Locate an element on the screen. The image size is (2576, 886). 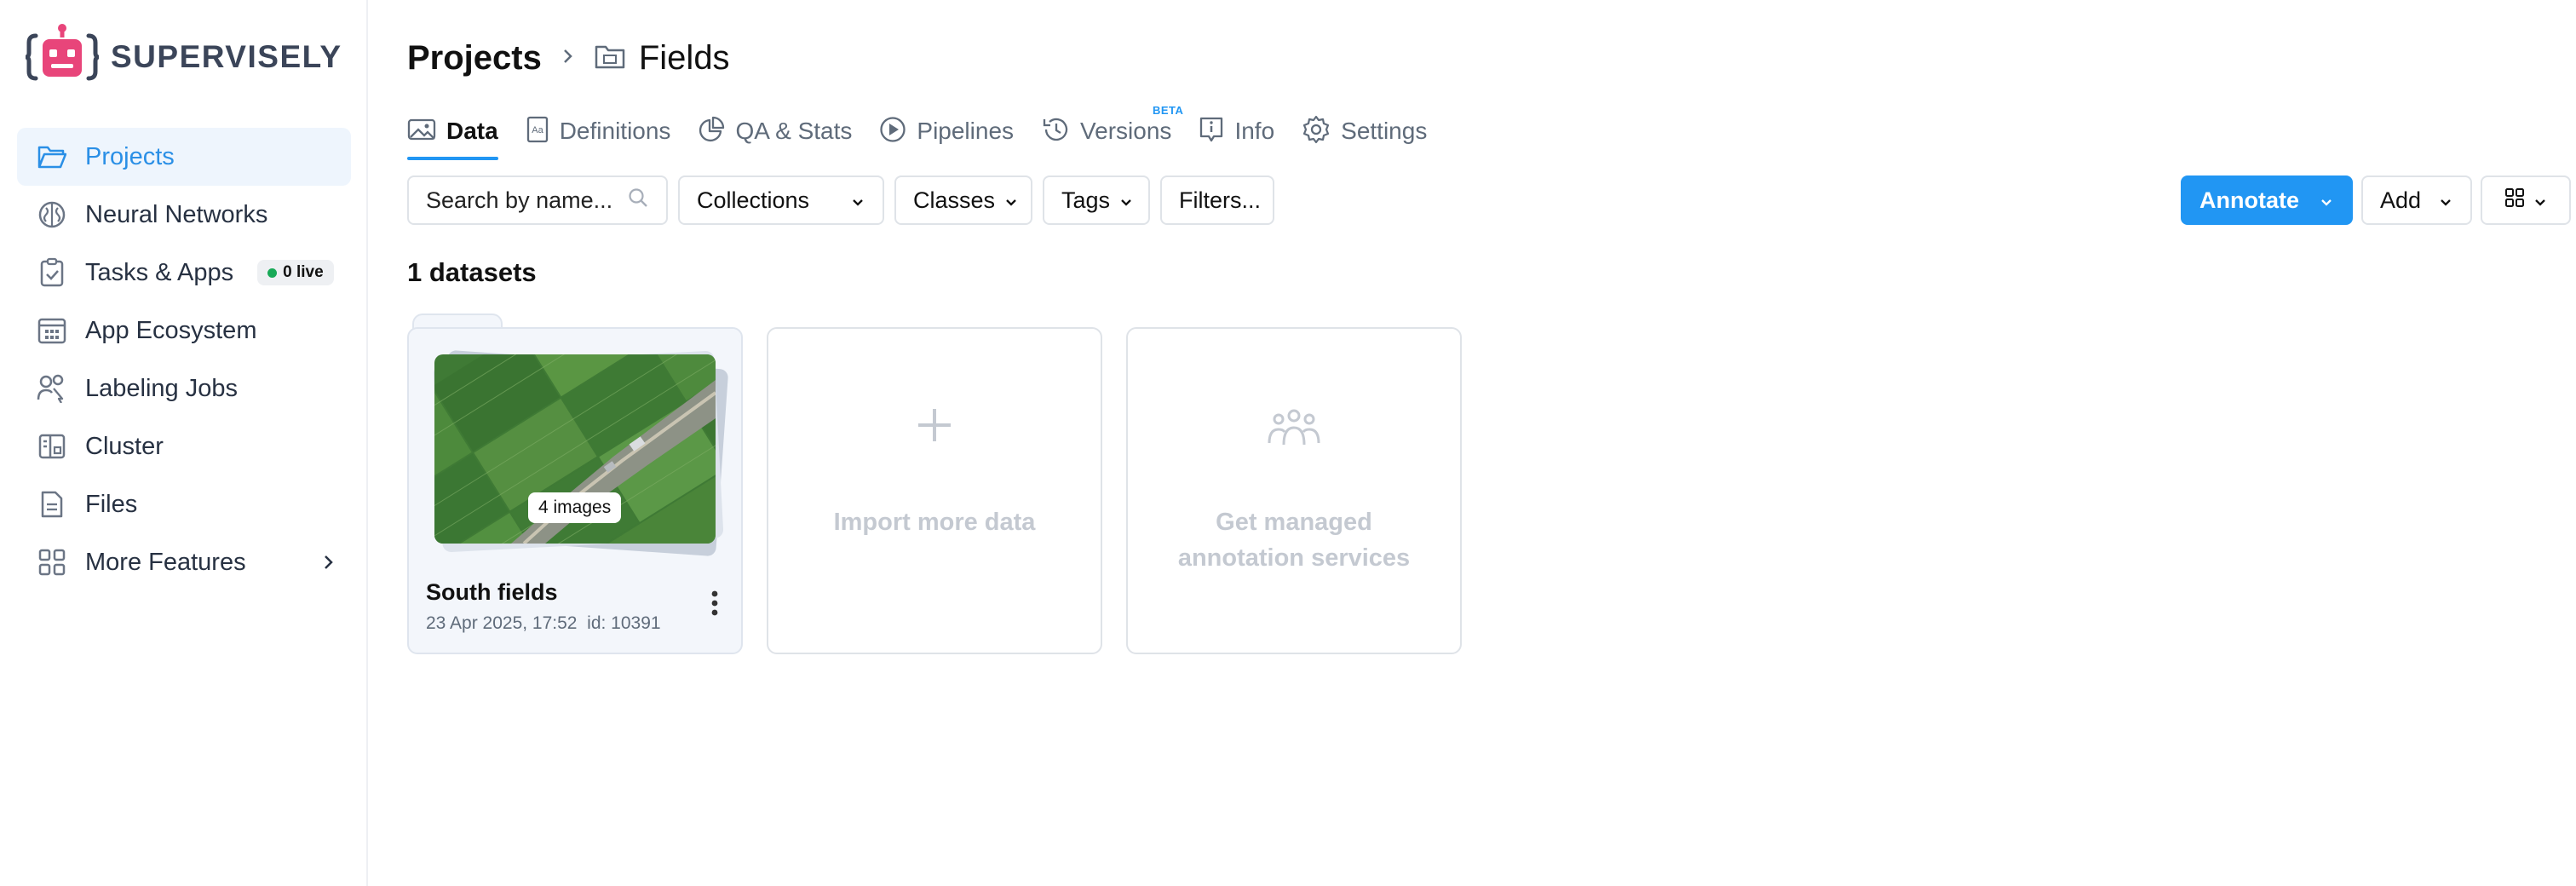
sidebar-item-label: Labeling Jobs is located at coordinates (162, 388).